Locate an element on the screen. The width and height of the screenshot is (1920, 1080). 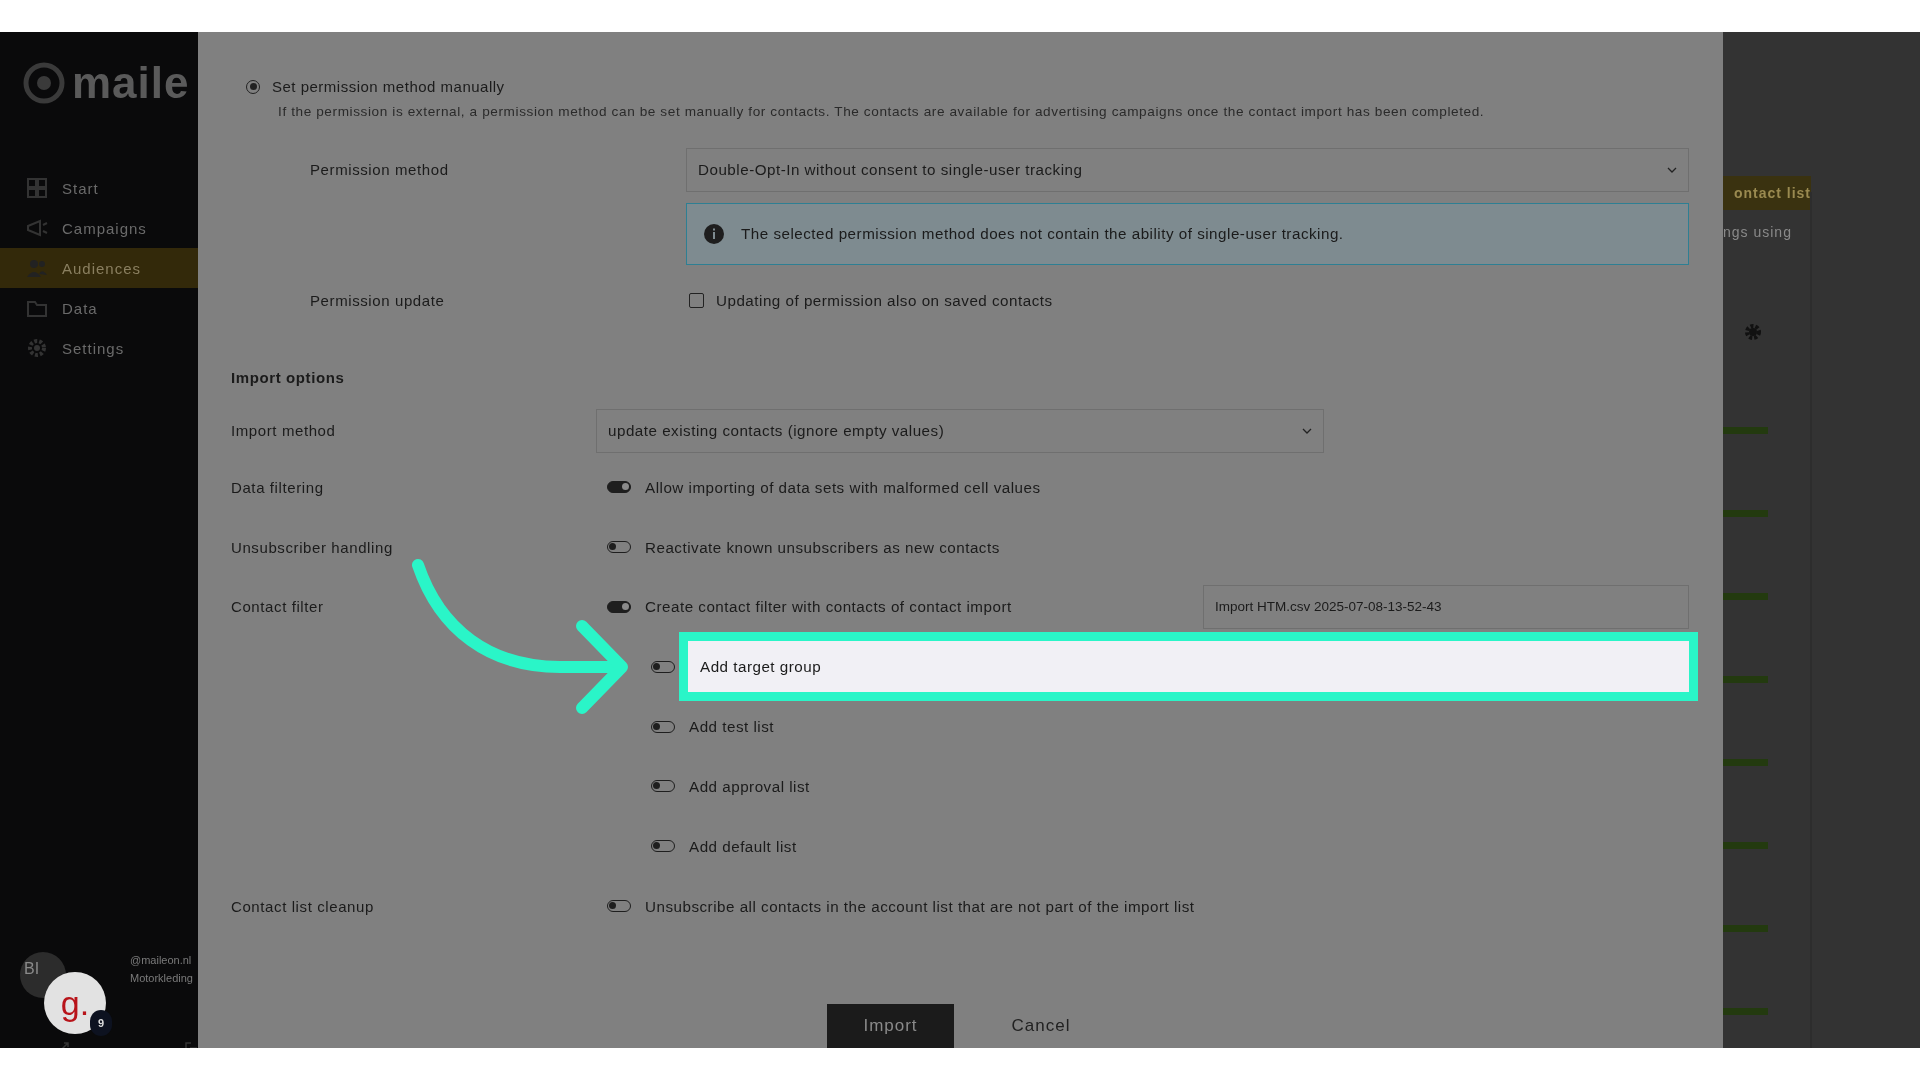
megaphone-icon is located at coordinates (37, 228).